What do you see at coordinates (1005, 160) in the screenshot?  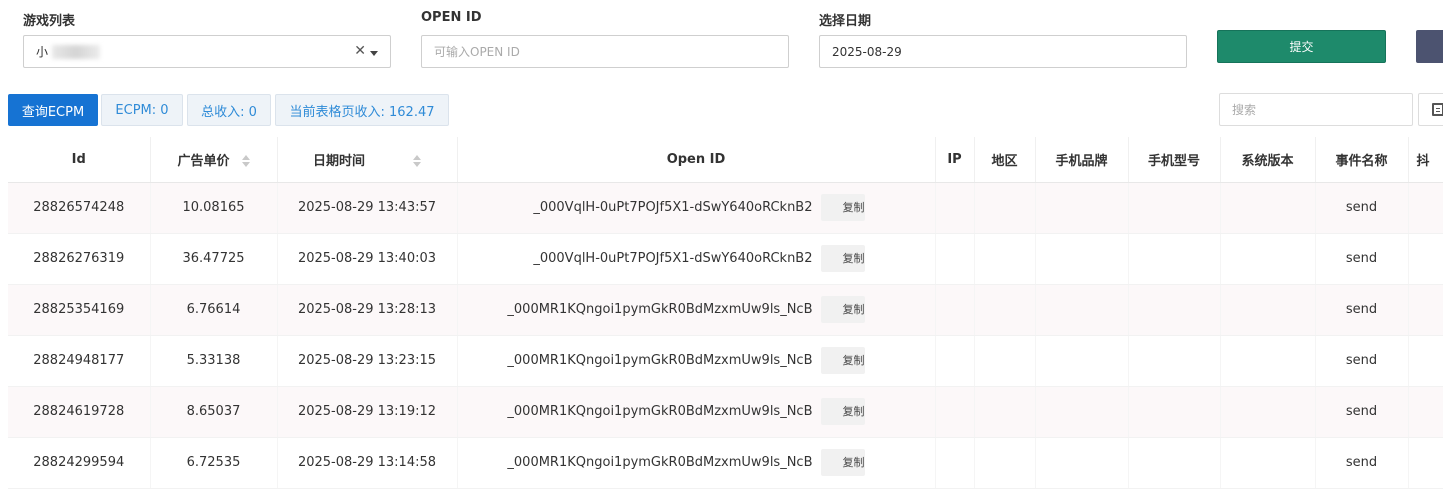 I see `col-region: 地区` at bounding box center [1005, 160].